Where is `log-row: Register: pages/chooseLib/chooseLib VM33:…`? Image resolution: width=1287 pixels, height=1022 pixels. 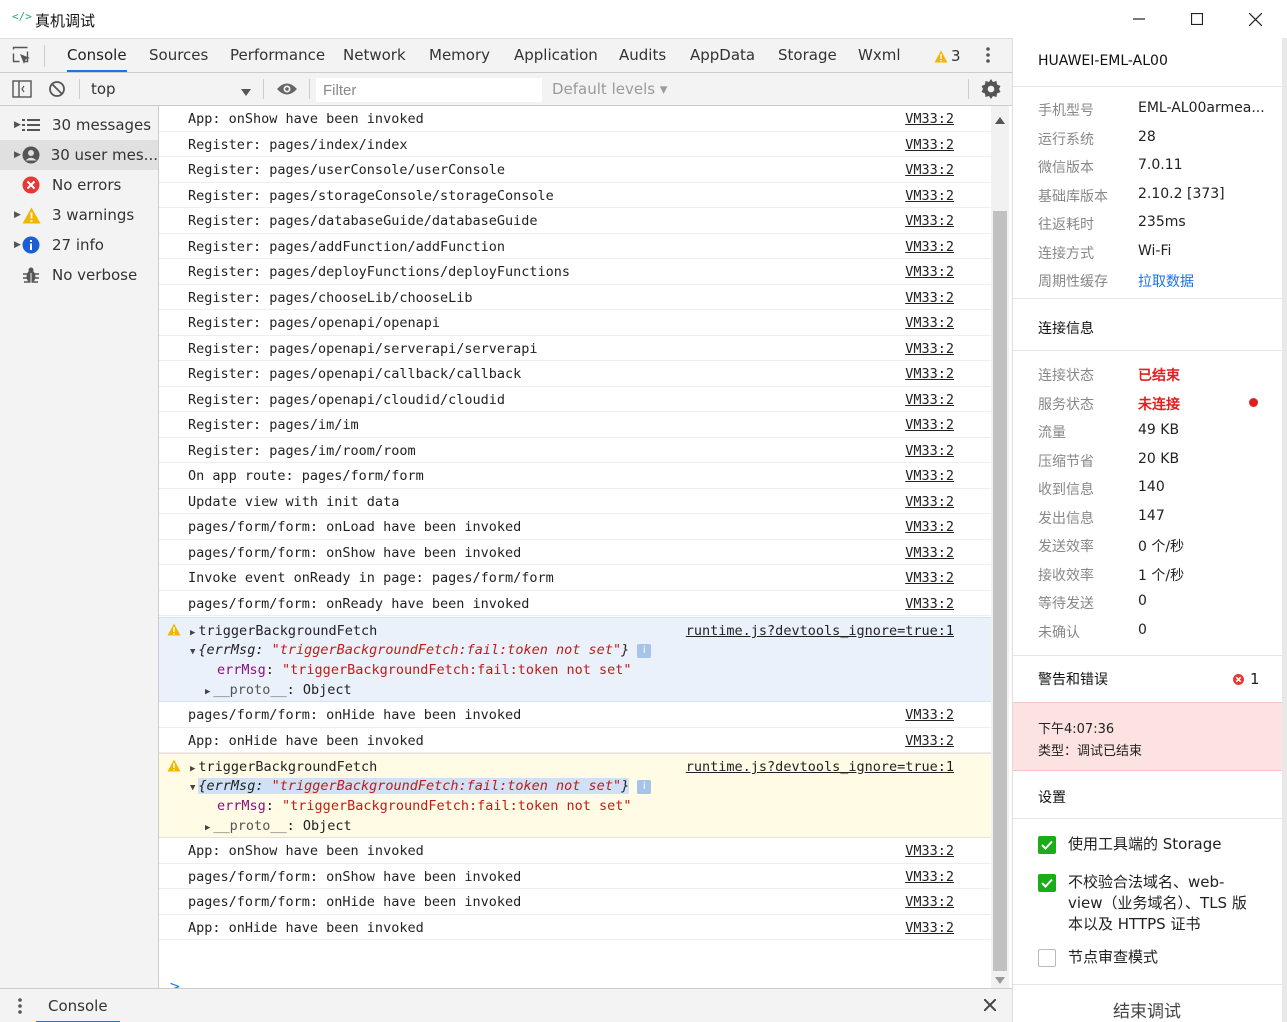 log-row: Register: pages/chooseLib/chooseLib VM33:… is located at coordinates (575, 297).